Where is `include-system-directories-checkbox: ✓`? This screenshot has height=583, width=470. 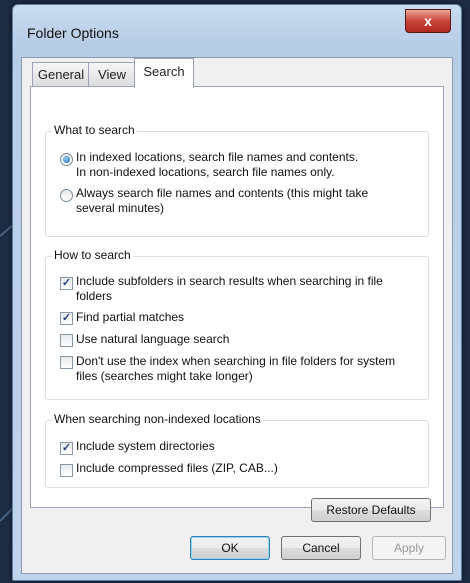
include-system-directories-checkbox: ✓ is located at coordinates (66, 448).